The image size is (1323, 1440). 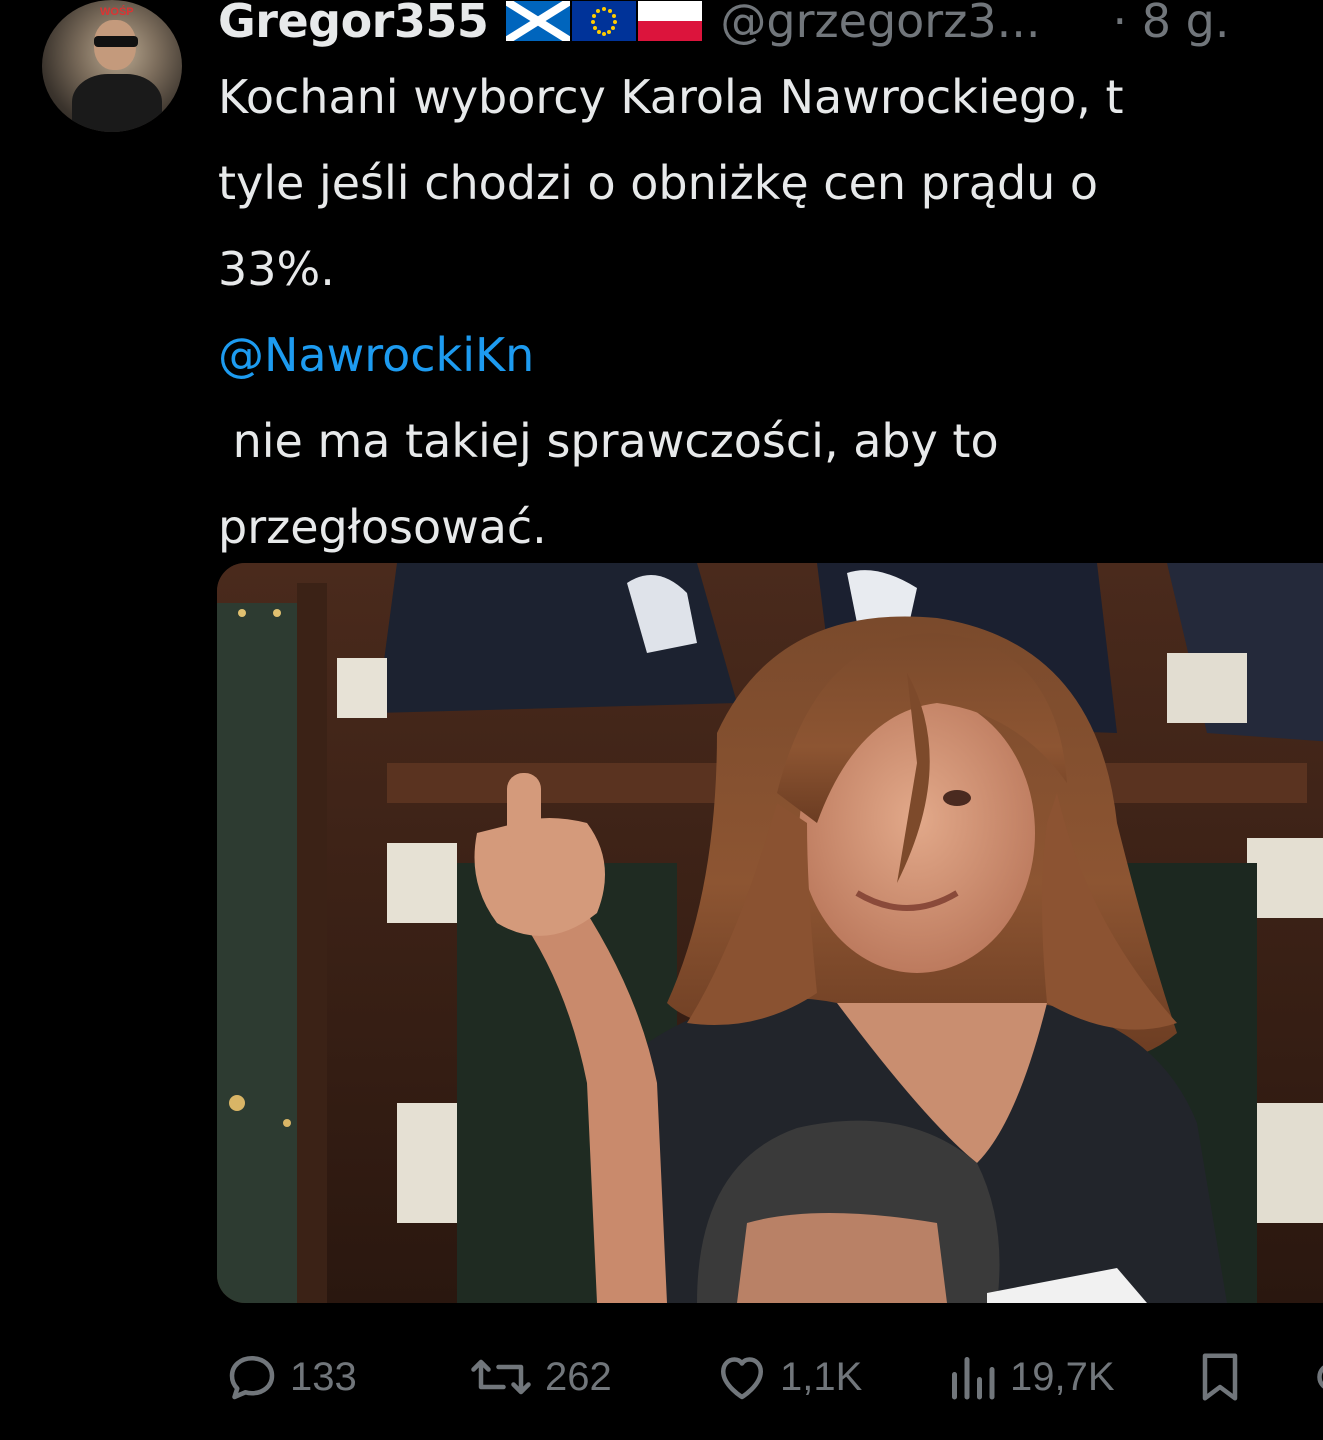 I want to click on like-button: 1,1K, so click(x=787, y=1377).